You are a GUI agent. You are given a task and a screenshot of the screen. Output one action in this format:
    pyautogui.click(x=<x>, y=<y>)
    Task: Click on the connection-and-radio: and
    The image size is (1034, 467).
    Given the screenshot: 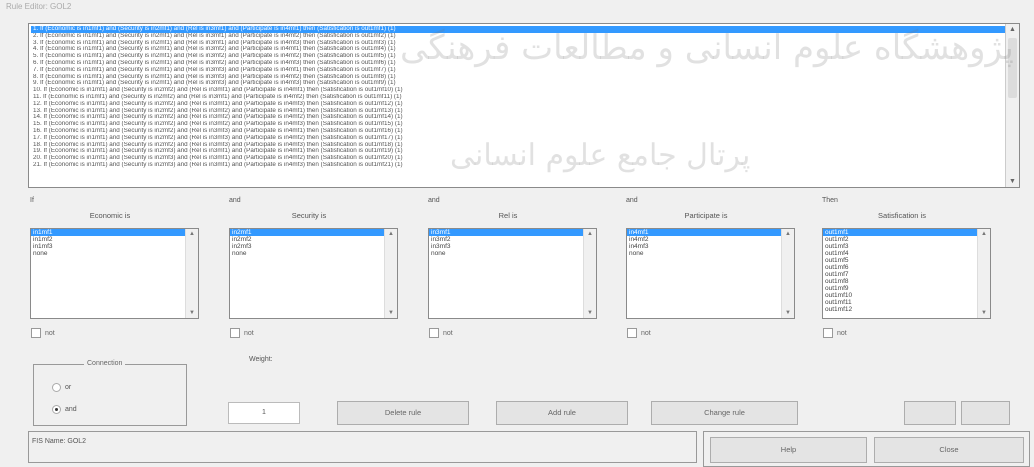 What is the action you would take?
    pyautogui.click(x=64, y=409)
    